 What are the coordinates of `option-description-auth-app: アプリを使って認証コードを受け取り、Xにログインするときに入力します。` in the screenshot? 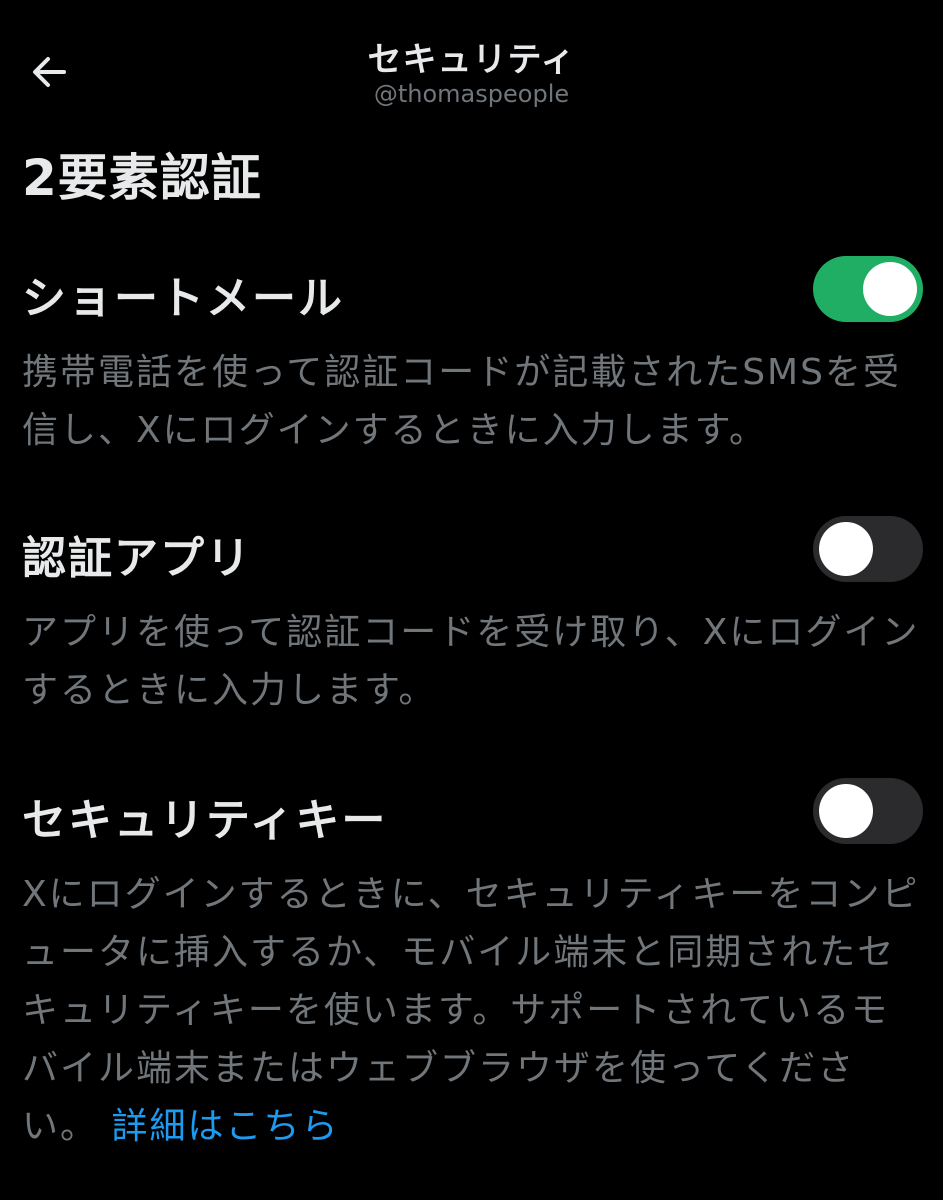 It's located at (471, 661).